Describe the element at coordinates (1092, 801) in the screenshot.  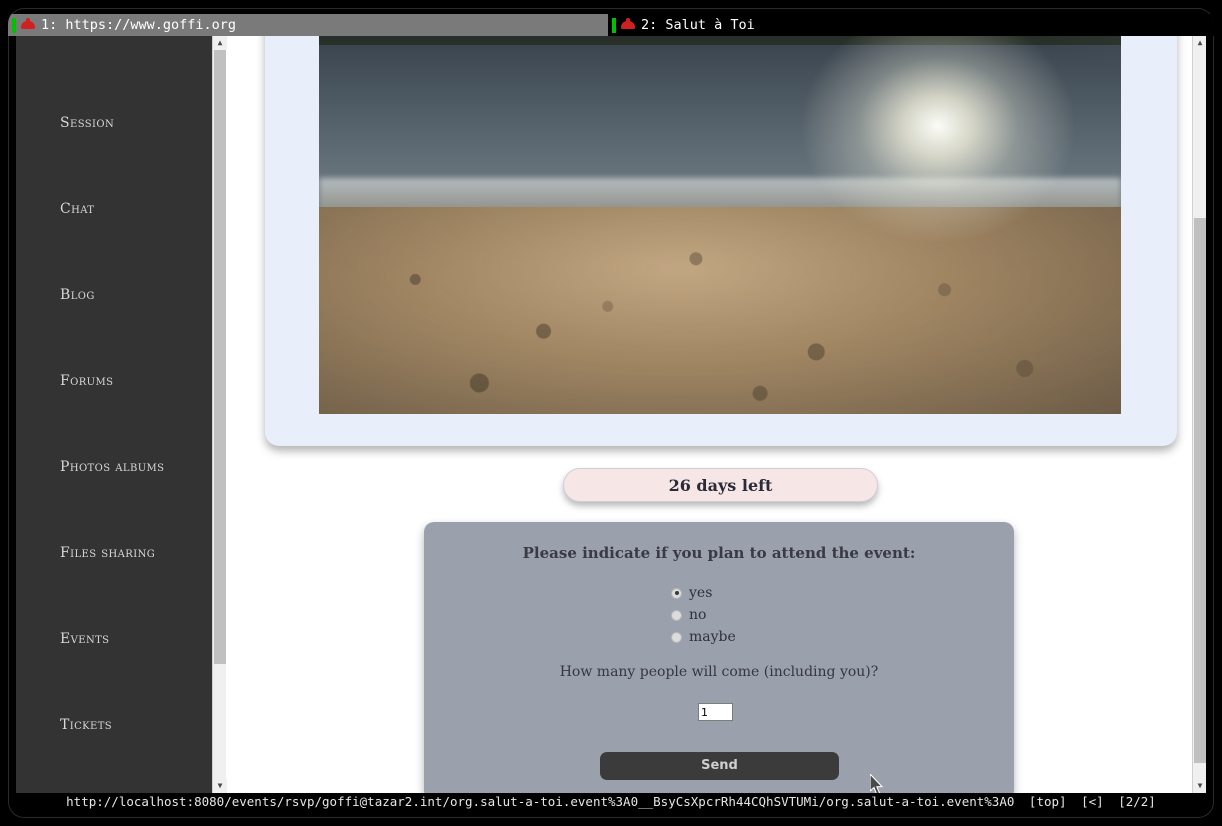
I see `status-back-indicator: [<]` at that location.